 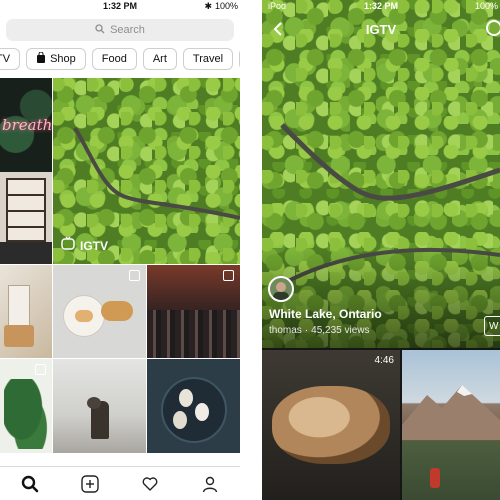 I want to click on search-input: Search, so click(x=120, y=30).